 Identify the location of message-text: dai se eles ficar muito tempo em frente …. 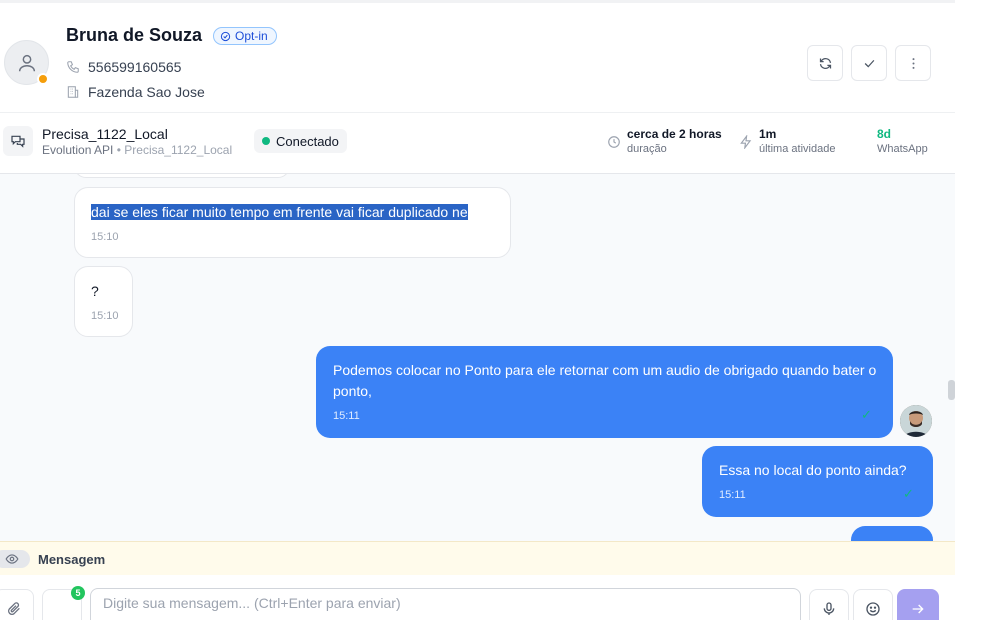
(279, 212).